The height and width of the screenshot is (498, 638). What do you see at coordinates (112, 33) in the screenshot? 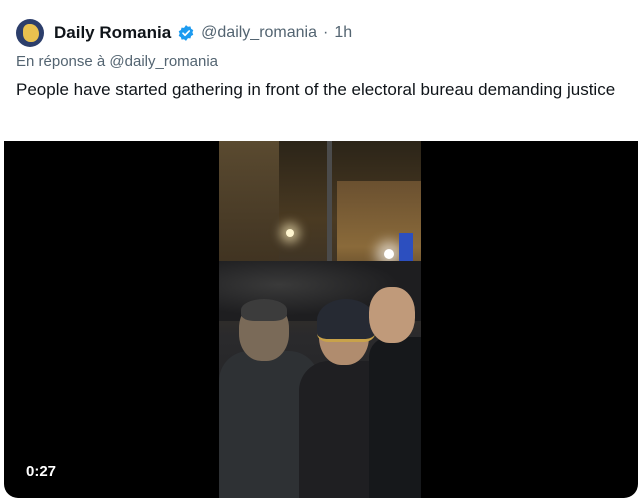
I see `author-name: Daily Romania` at bounding box center [112, 33].